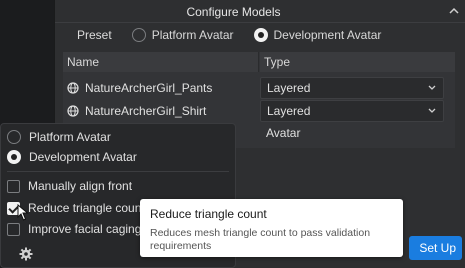  I want to click on table-row: NatureArcherGirl_Shirt Layered, so click(259, 111).